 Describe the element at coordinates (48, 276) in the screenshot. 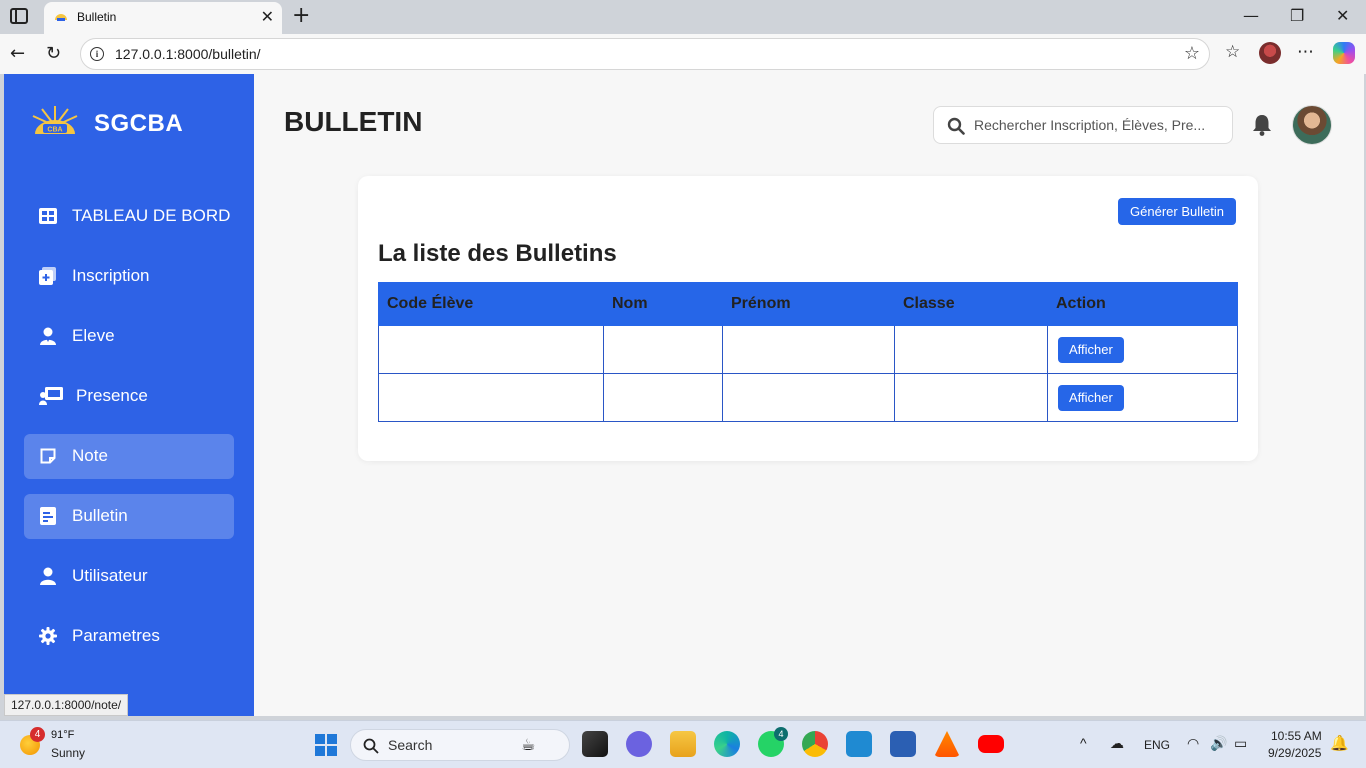

I see `add-file-icon` at that location.